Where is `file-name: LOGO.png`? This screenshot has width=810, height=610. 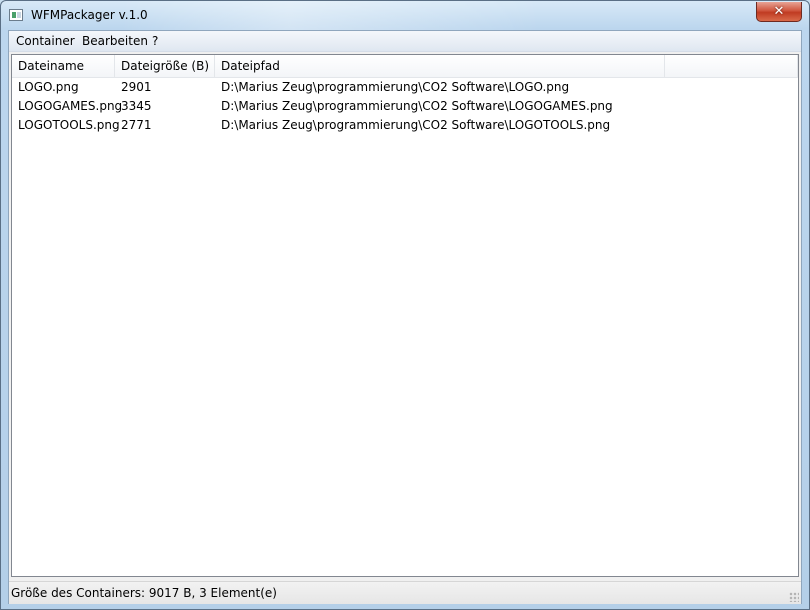 file-name: LOGO.png is located at coordinates (48, 87).